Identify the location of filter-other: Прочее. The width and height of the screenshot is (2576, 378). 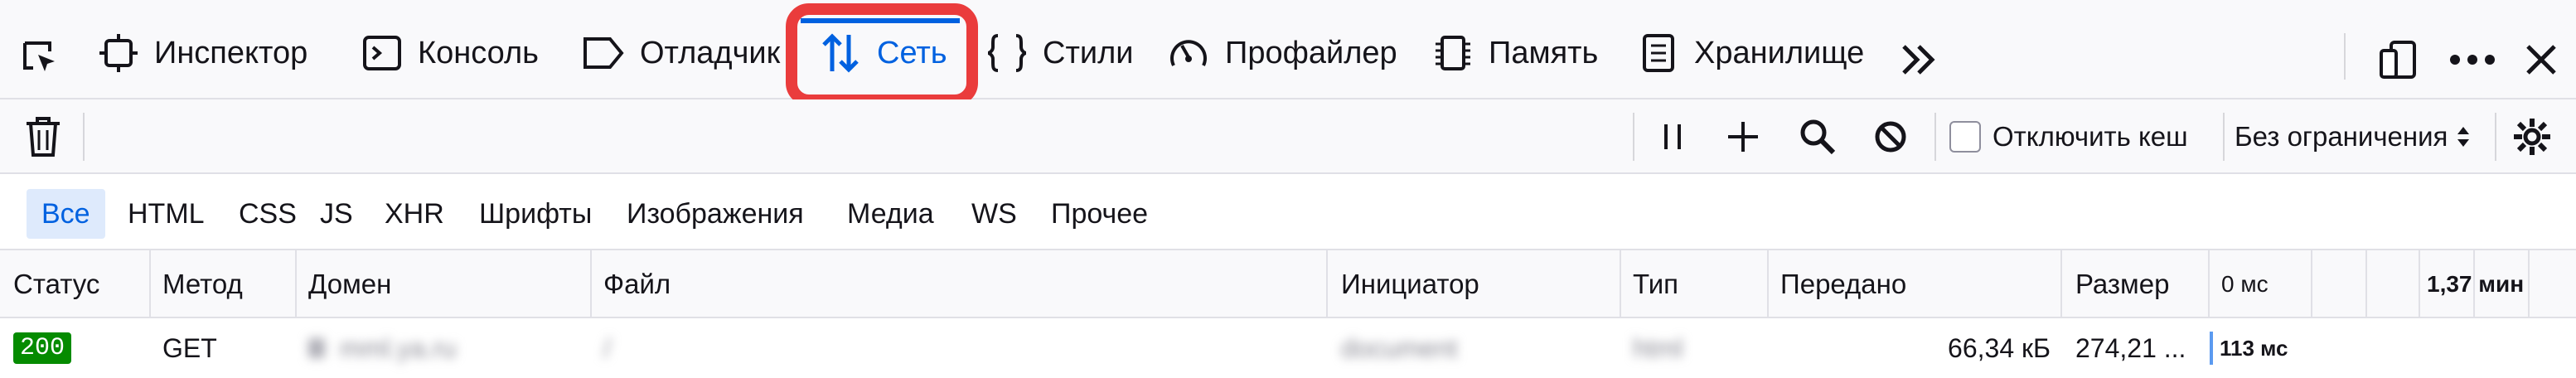
(1099, 214).